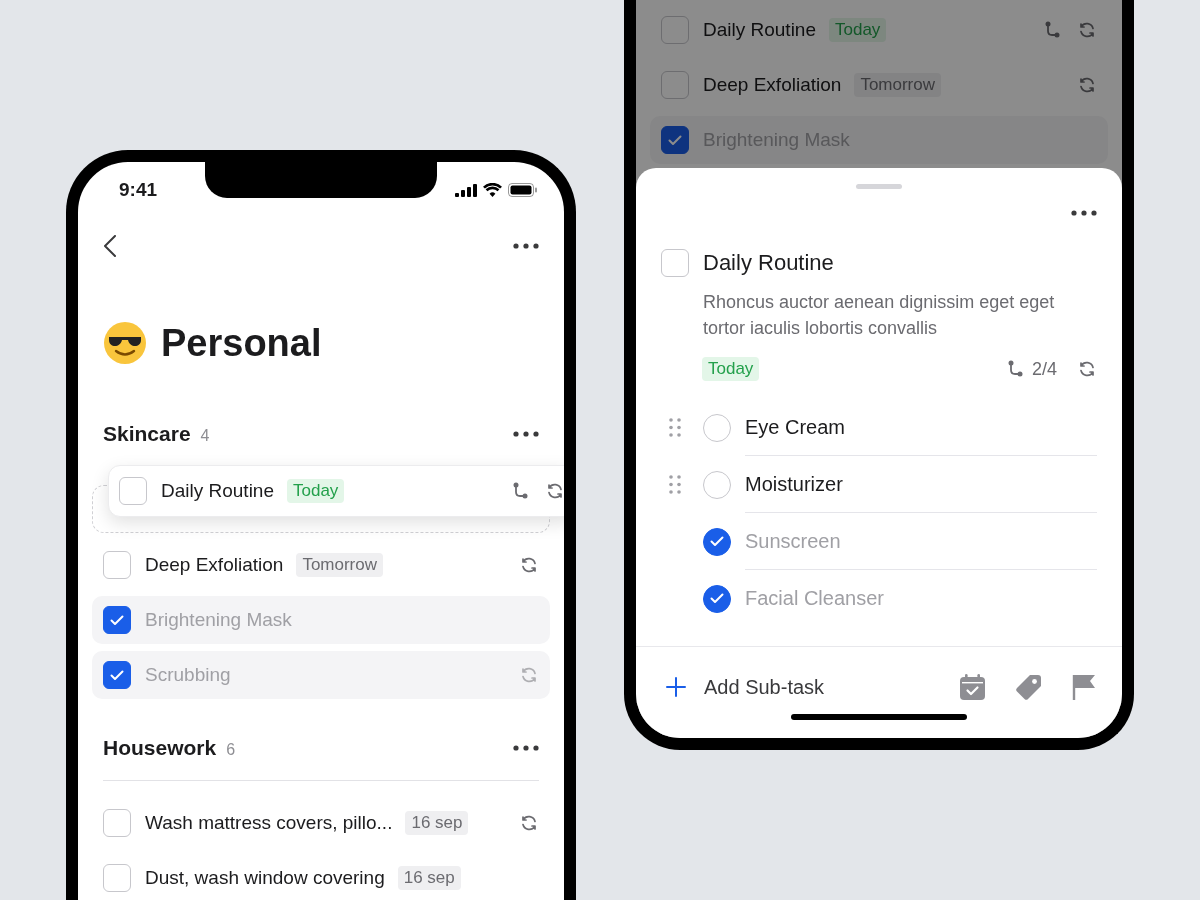 The image size is (1200, 900). What do you see at coordinates (231, 750) in the screenshot?
I see `group-count: 6` at bounding box center [231, 750].